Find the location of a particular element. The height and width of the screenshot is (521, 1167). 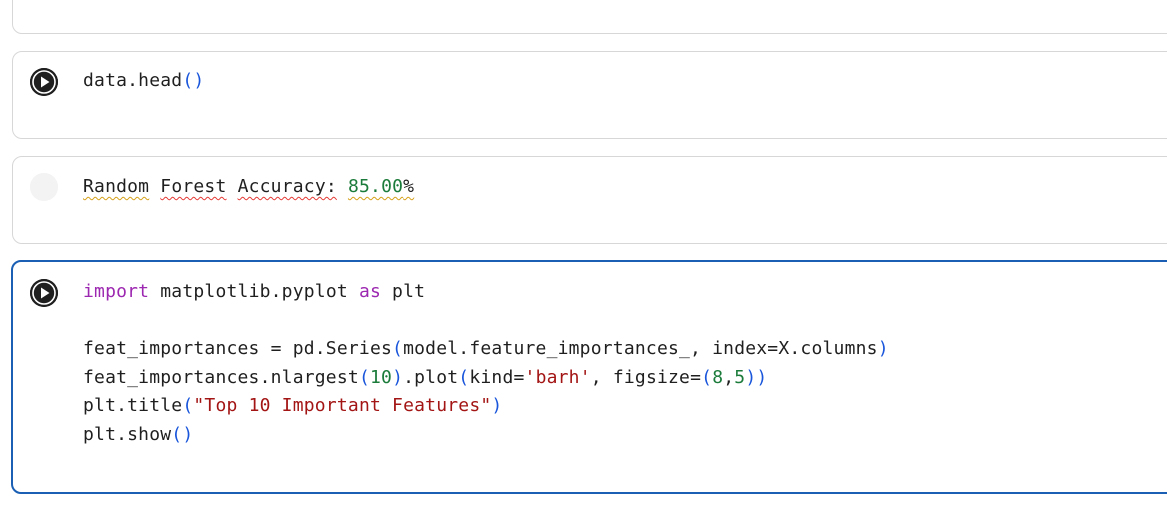

code-token: 5 is located at coordinates (740, 377).